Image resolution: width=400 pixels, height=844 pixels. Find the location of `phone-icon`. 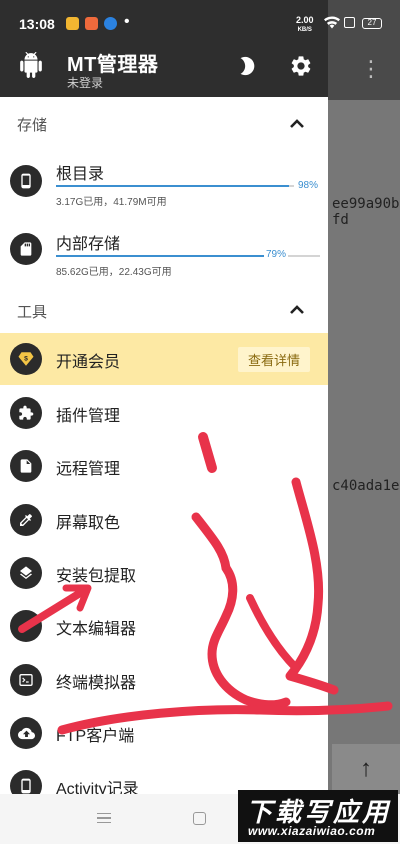

phone-icon is located at coordinates (26, 181).